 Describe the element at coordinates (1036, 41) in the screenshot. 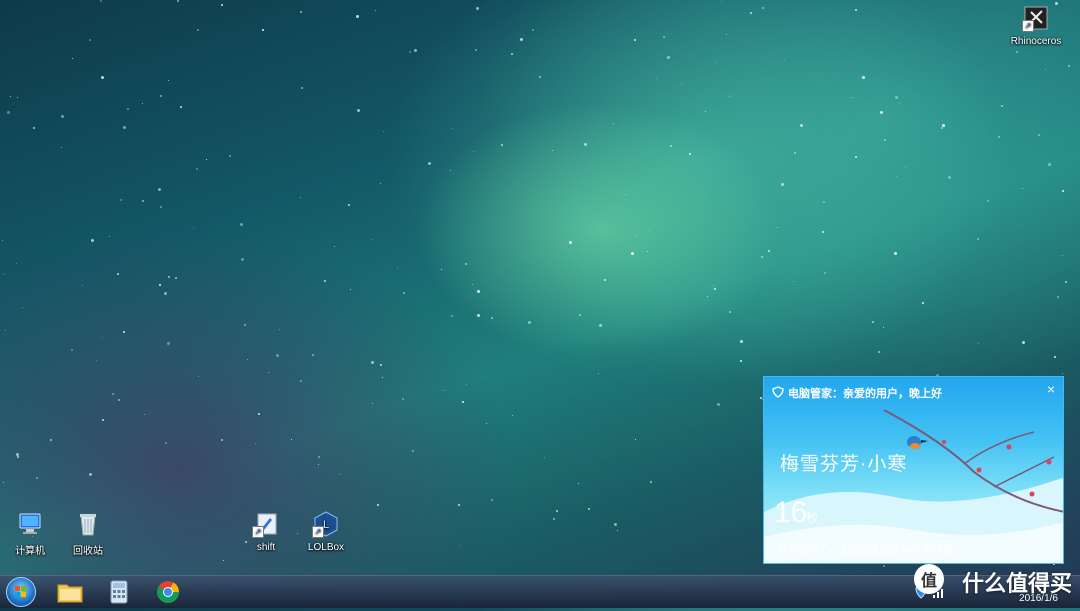

I see `desktop-icon-label: Rhinoceros` at that location.